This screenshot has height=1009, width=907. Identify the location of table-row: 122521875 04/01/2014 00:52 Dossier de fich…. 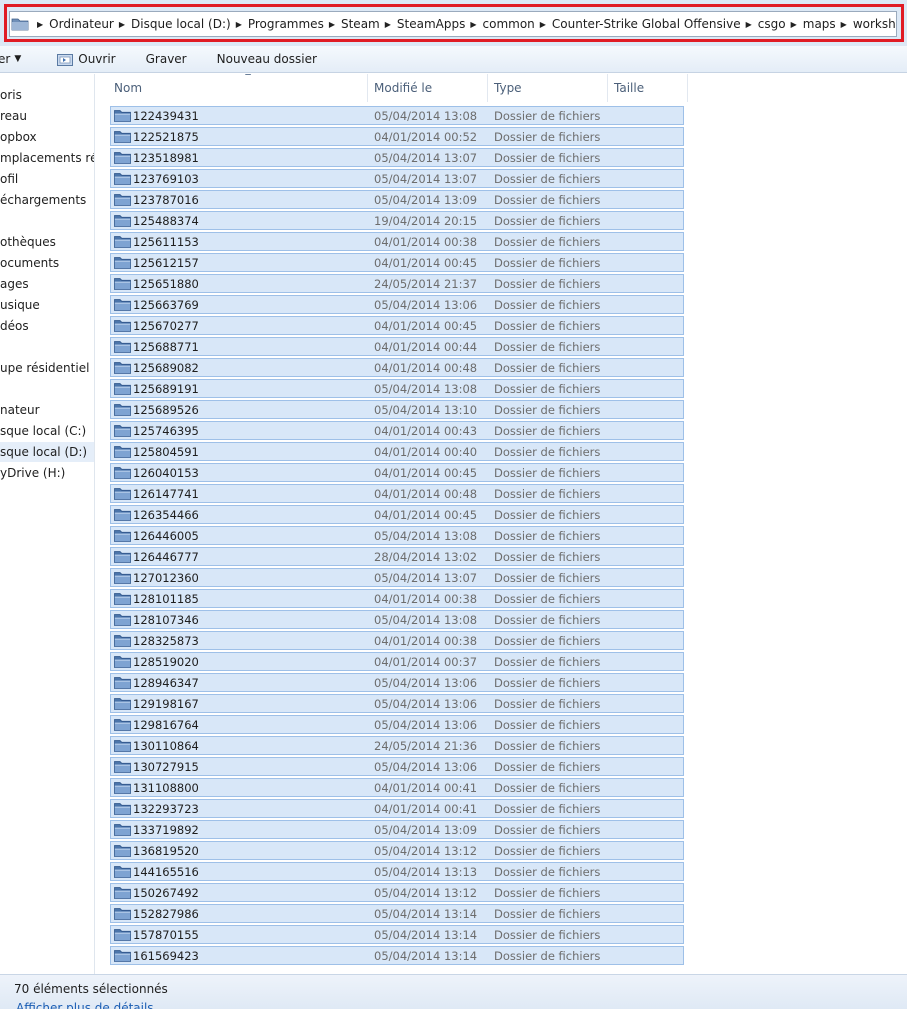
(397, 136).